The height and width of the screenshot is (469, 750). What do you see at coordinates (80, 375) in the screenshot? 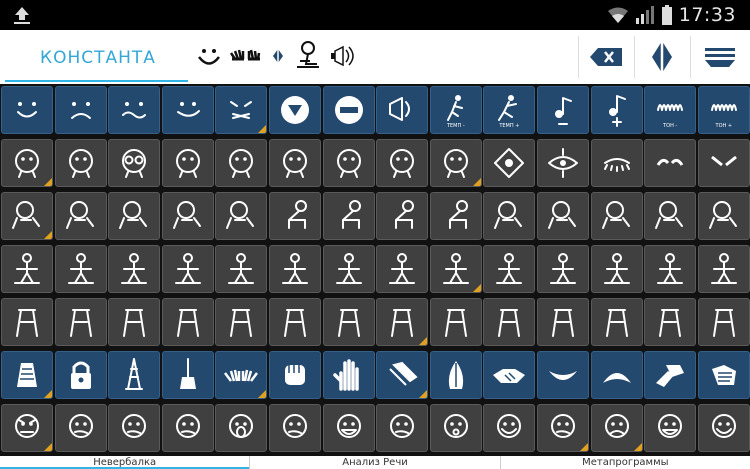
I see `symbol-cell-lock` at bounding box center [80, 375].